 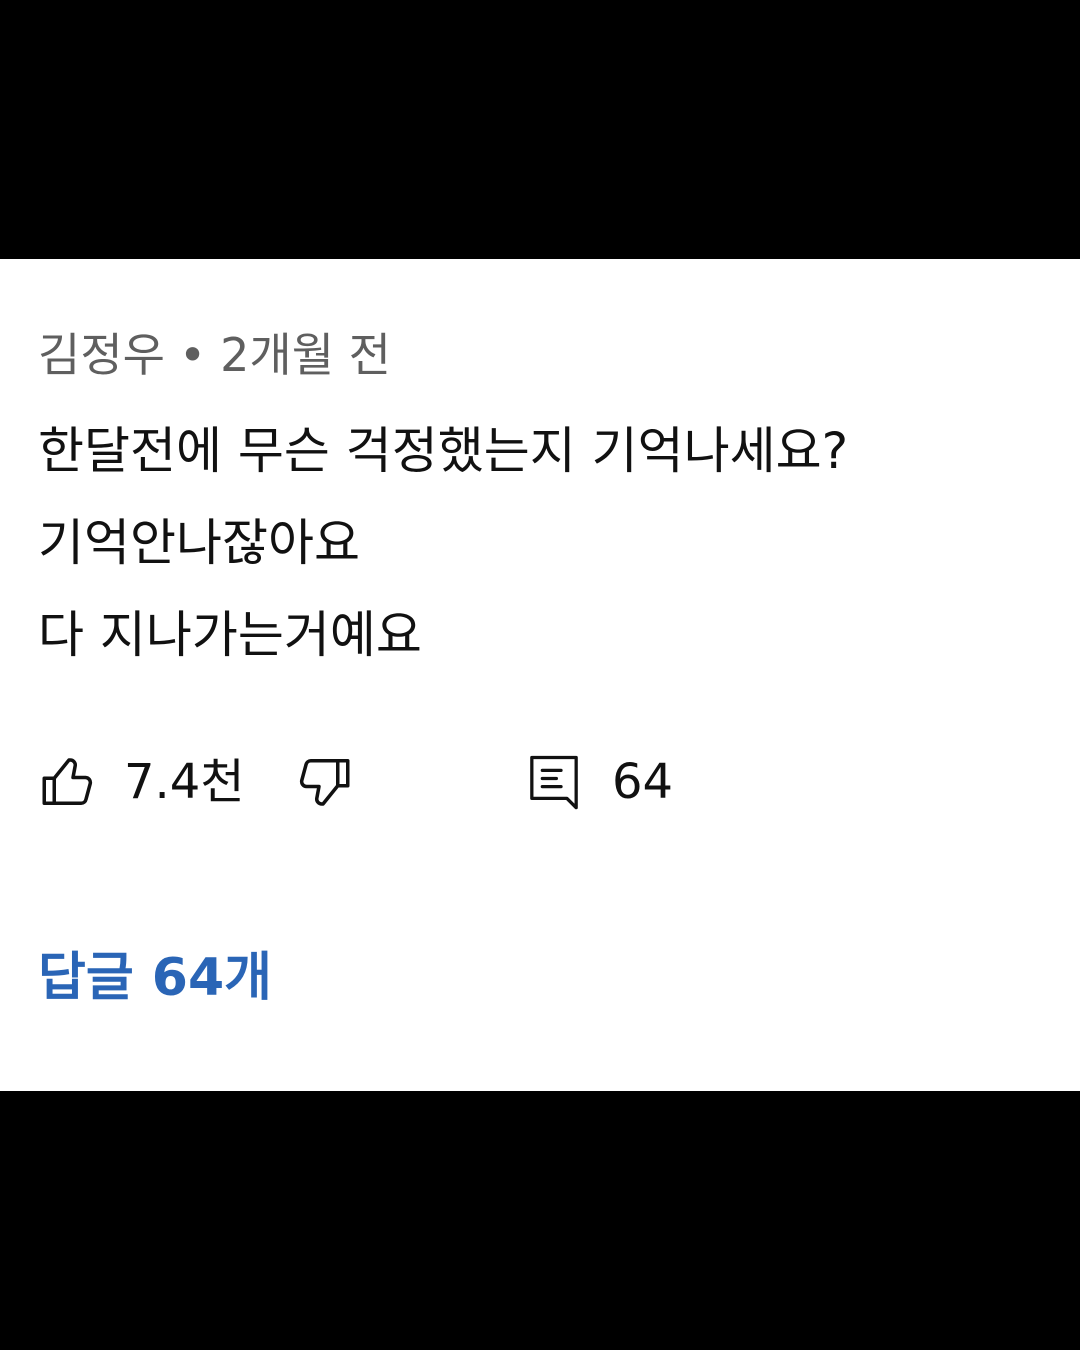 What do you see at coordinates (643, 782) in the screenshot?
I see `reply-count: 64` at bounding box center [643, 782].